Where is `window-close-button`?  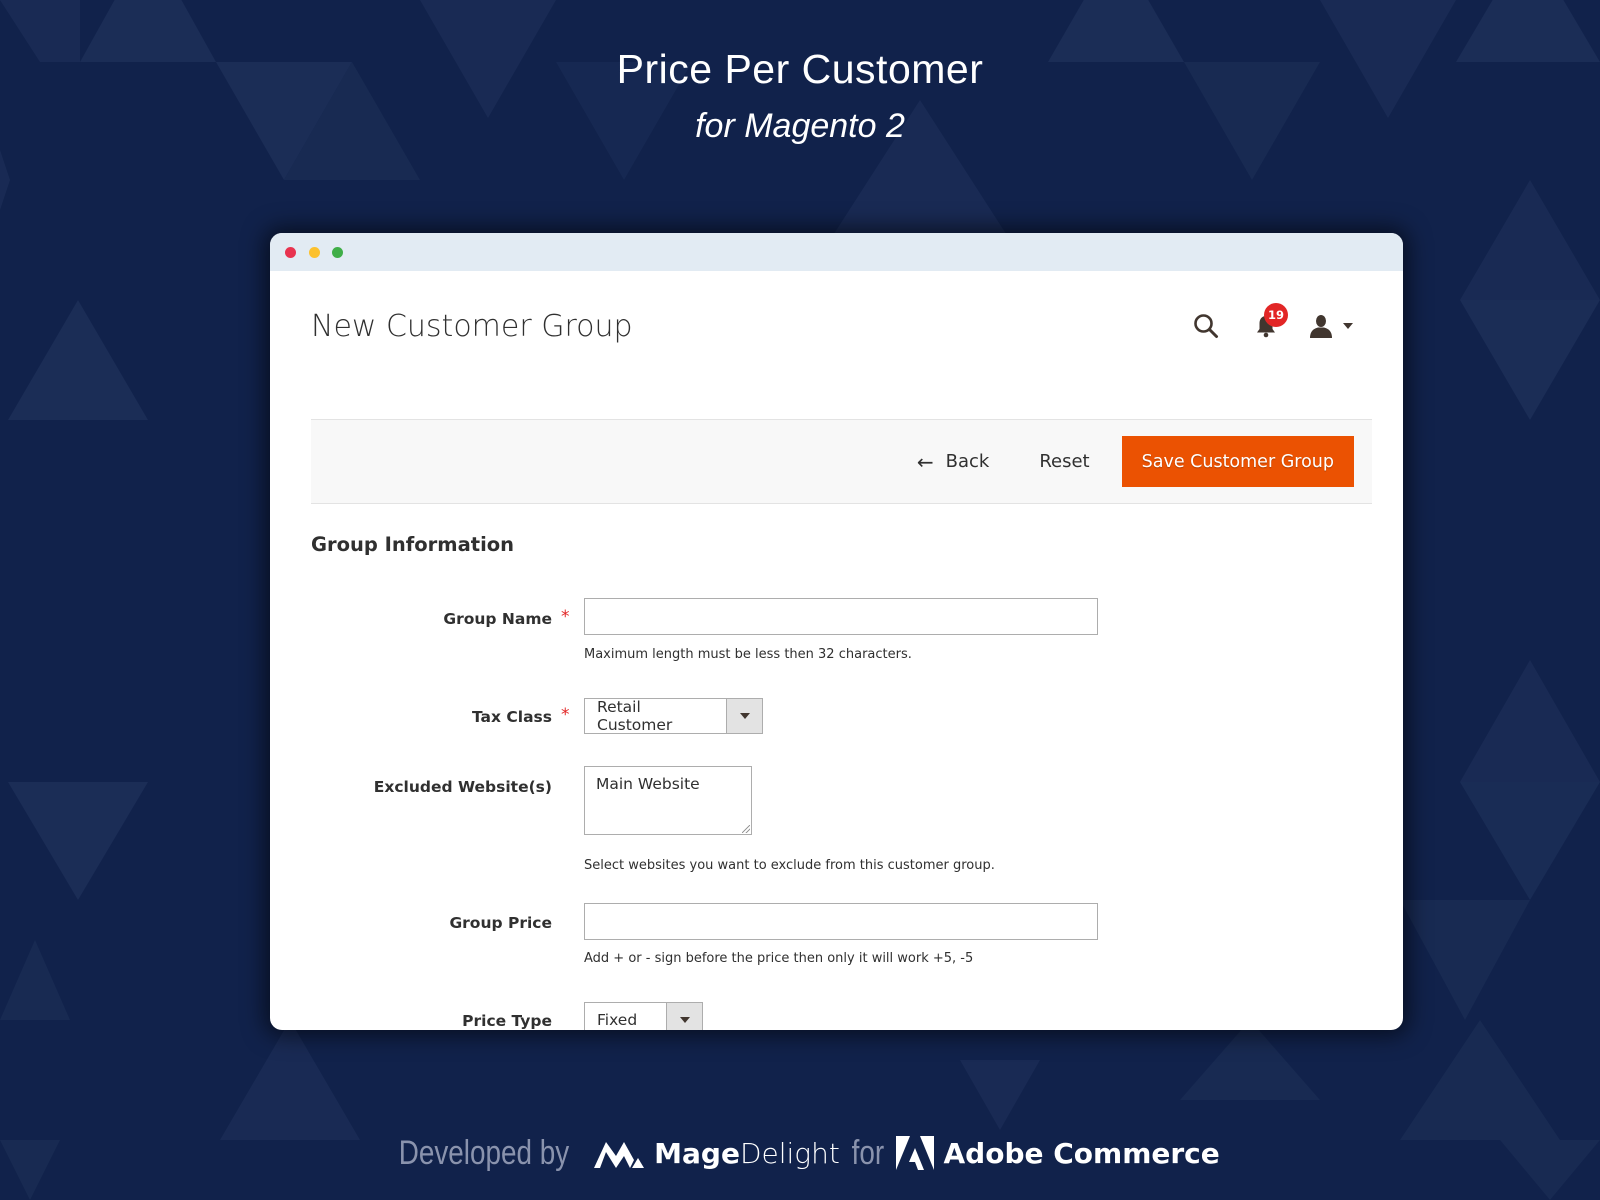
window-close-button is located at coordinates (290, 252).